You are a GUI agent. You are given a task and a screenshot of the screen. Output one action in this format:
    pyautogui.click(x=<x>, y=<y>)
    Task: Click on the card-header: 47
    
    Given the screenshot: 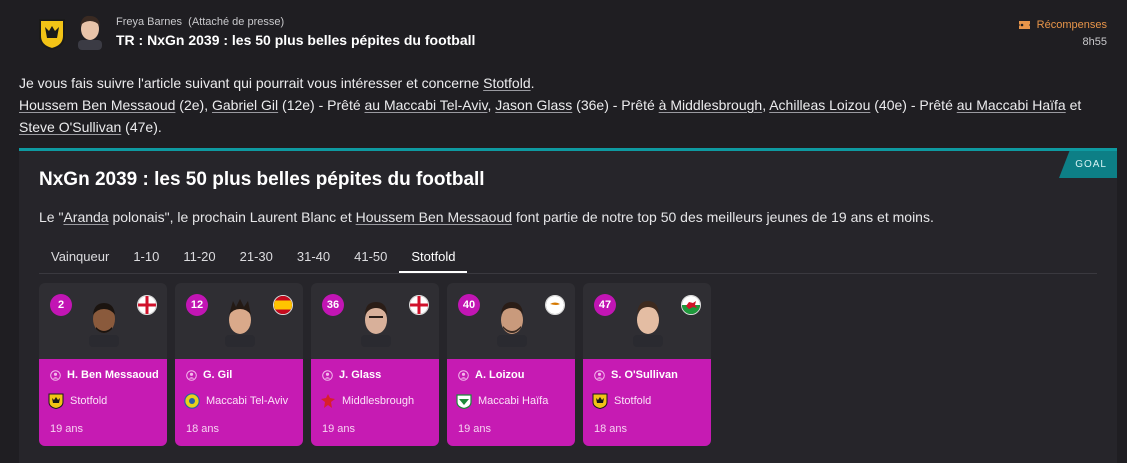 What is the action you would take?
    pyautogui.click(x=647, y=321)
    